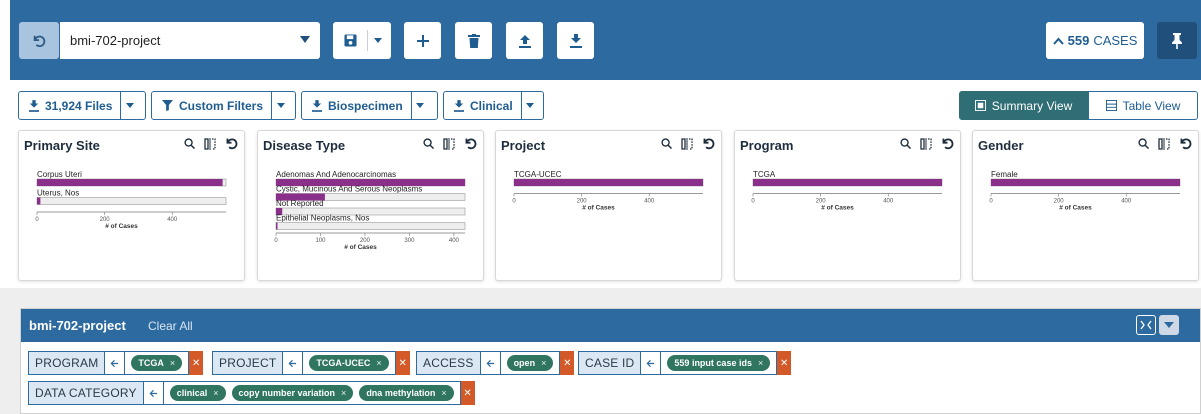 This screenshot has width=1201, height=414. Describe the element at coordinates (764, 174) in the screenshot. I see `bar-label: TCGA` at that location.